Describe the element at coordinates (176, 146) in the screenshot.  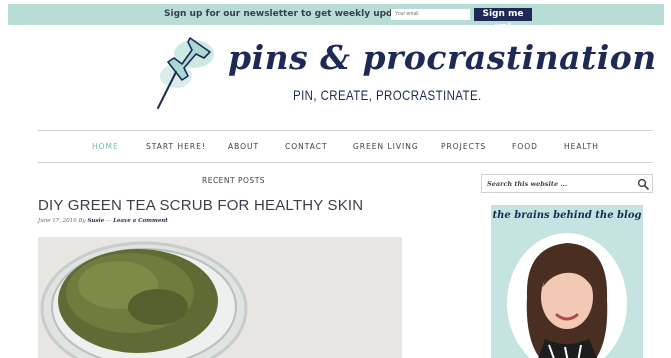
I see `nav-item-start-here: START HERE!` at that location.